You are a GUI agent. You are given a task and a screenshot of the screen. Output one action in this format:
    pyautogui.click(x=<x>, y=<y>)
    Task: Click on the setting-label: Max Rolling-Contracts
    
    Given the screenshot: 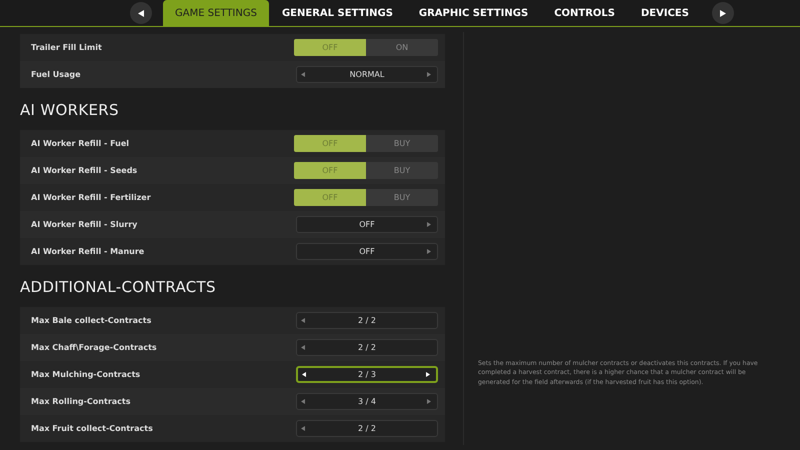 What is the action you would take?
    pyautogui.click(x=80, y=401)
    